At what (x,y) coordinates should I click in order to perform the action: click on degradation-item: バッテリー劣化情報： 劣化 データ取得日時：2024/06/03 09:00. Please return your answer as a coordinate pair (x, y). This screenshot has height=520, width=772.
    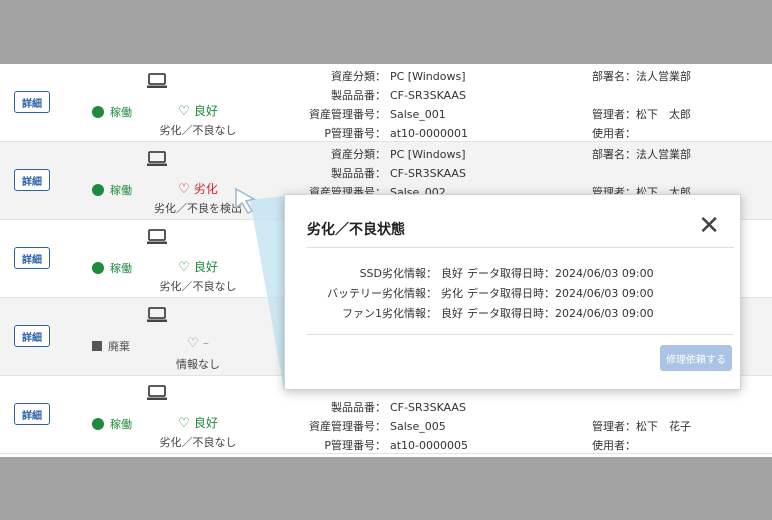
    Looking at the image, I should click on (513, 293).